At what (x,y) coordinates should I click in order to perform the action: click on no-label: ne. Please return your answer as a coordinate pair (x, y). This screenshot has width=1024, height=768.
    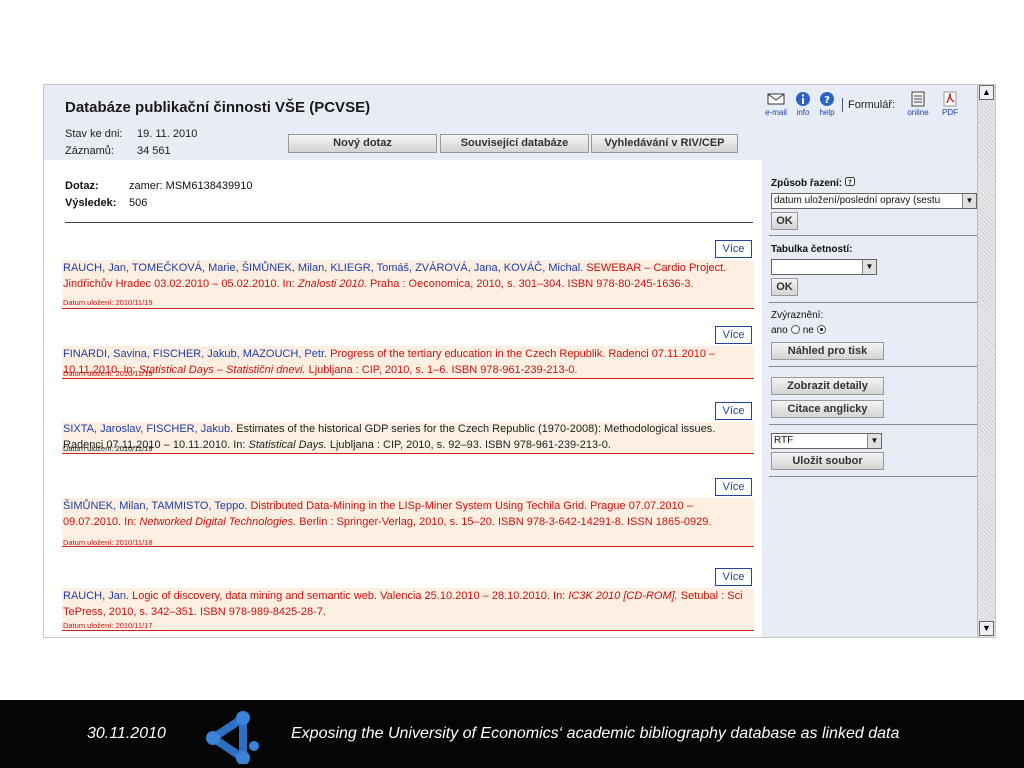
    Looking at the image, I should click on (808, 330).